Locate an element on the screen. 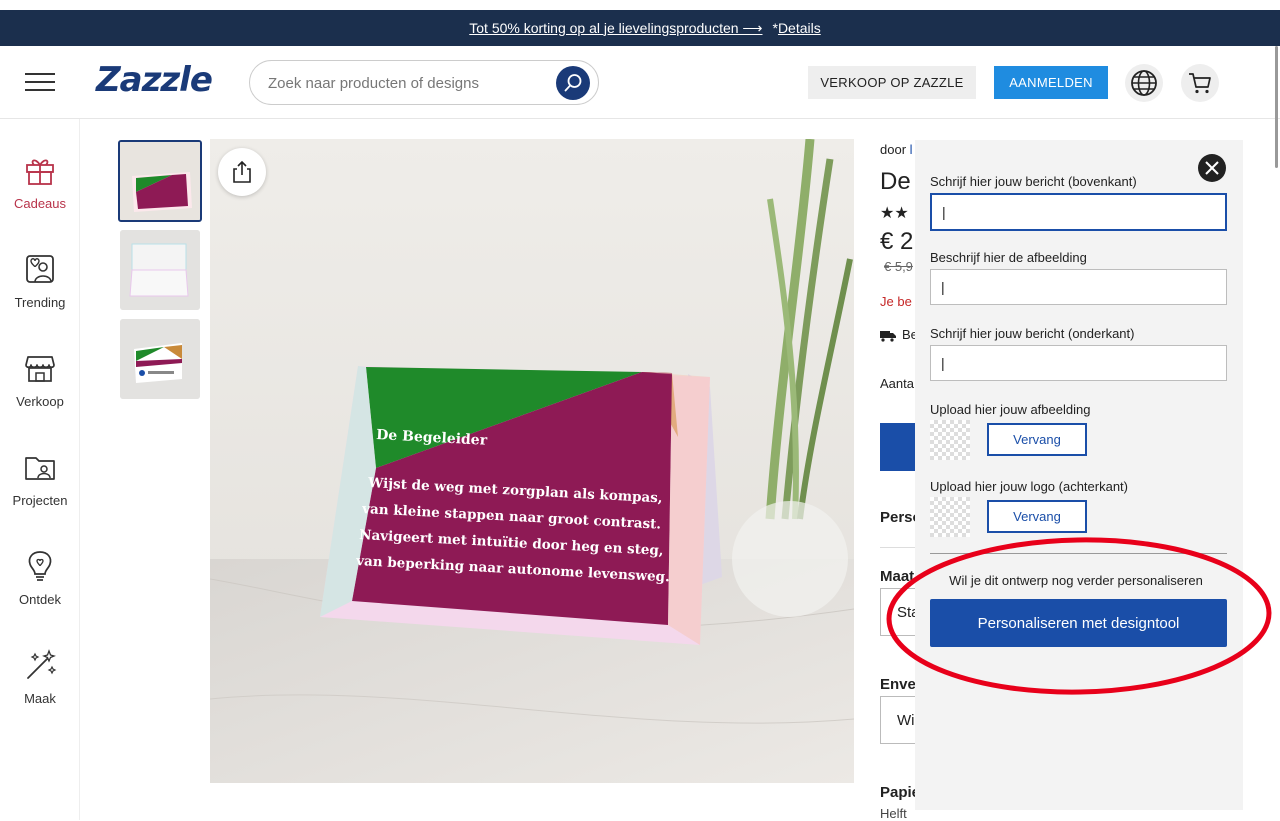  magic-wand-icon is located at coordinates (42, 664).